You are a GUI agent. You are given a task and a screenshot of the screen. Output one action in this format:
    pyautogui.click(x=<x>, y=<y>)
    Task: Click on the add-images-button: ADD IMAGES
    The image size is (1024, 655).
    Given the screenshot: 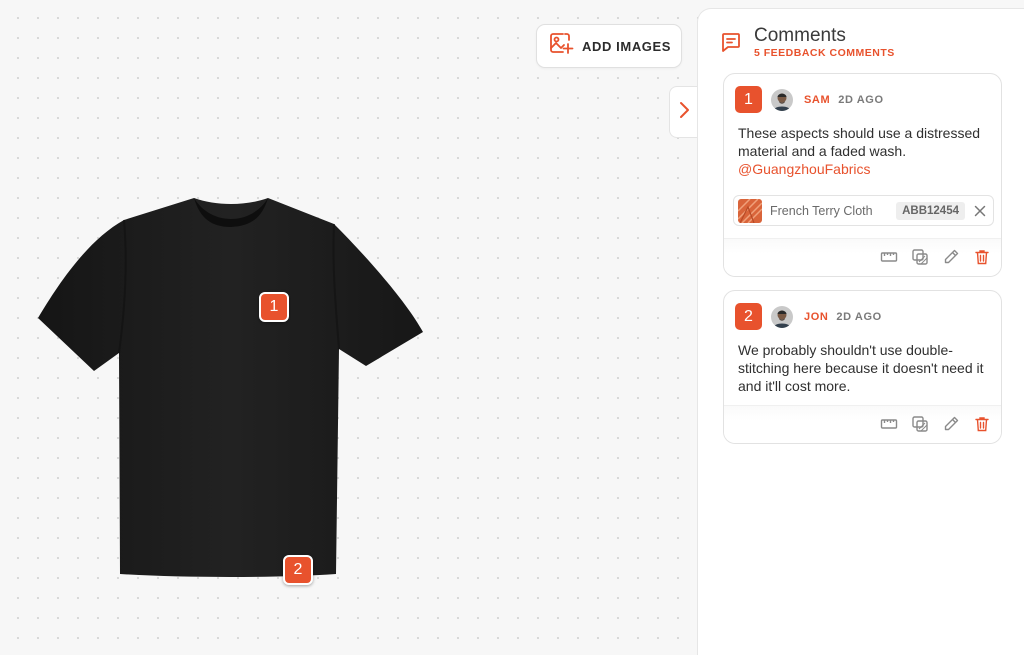 What is the action you would take?
    pyautogui.click(x=609, y=46)
    